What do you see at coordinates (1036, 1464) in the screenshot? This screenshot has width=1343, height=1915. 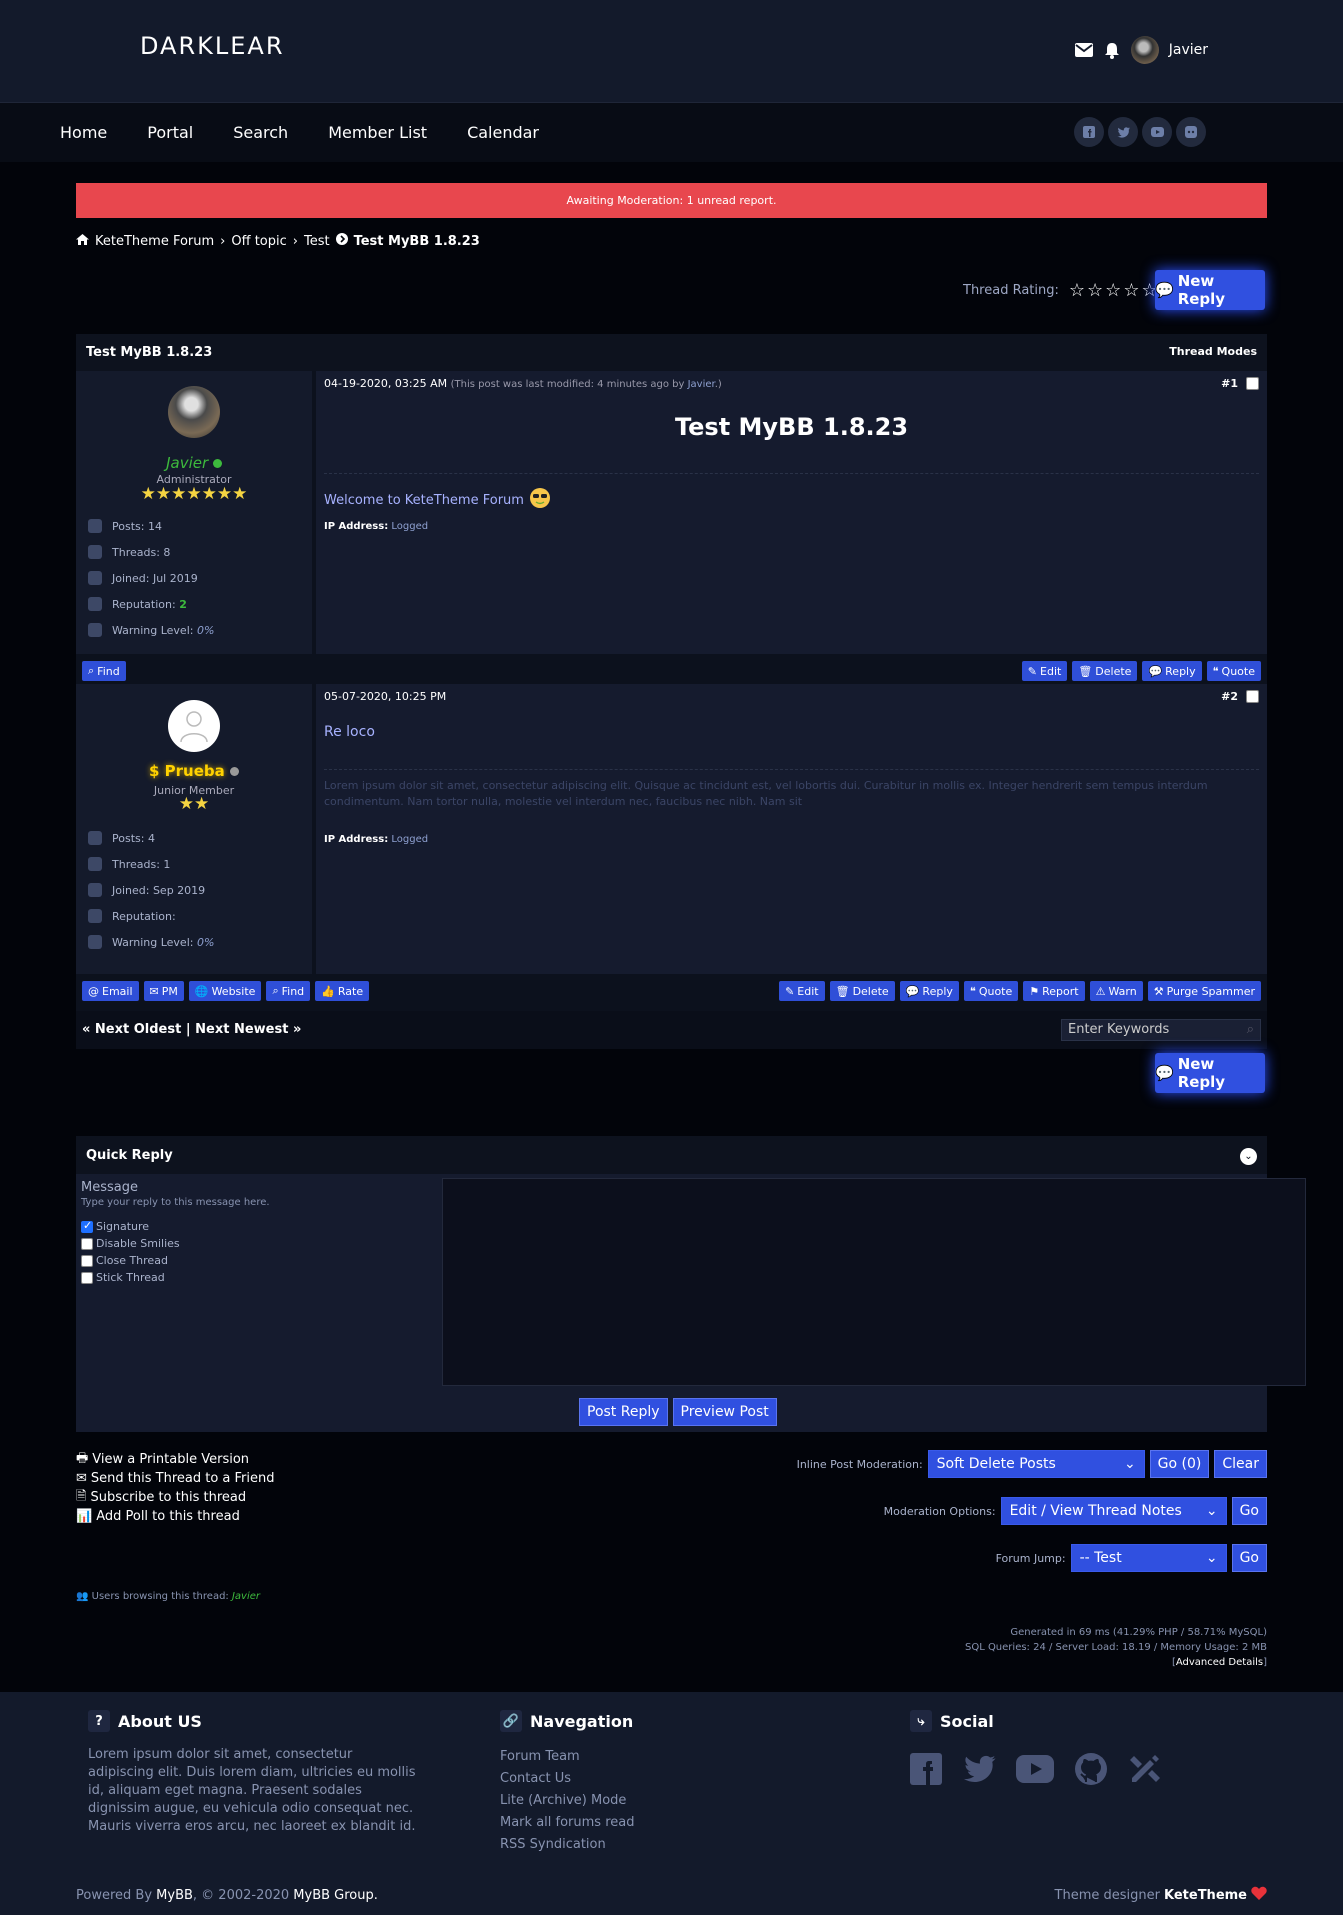 I see `inline-moderation-select: Soft Delete Posts ⌄` at bounding box center [1036, 1464].